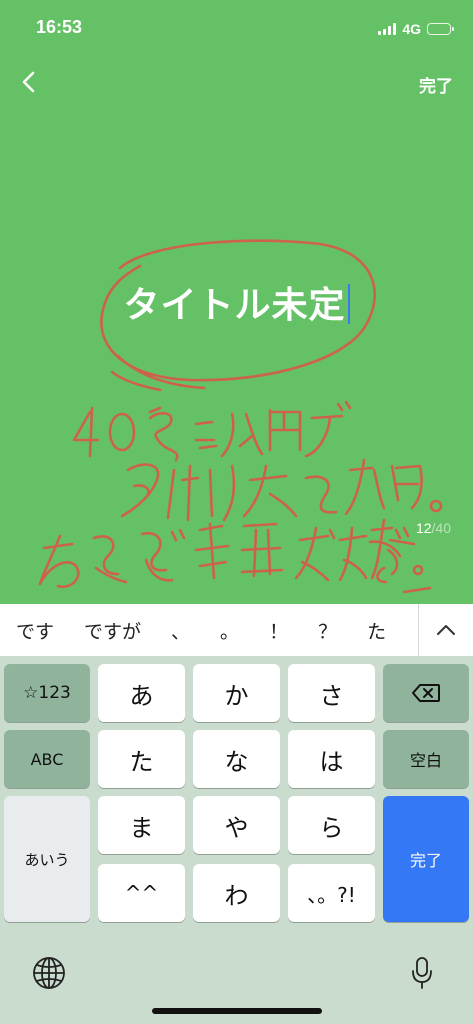 The width and height of the screenshot is (473, 1024). Describe the element at coordinates (236, 28) in the screenshot. I see `status-bar: 16:53 4G` at that location.